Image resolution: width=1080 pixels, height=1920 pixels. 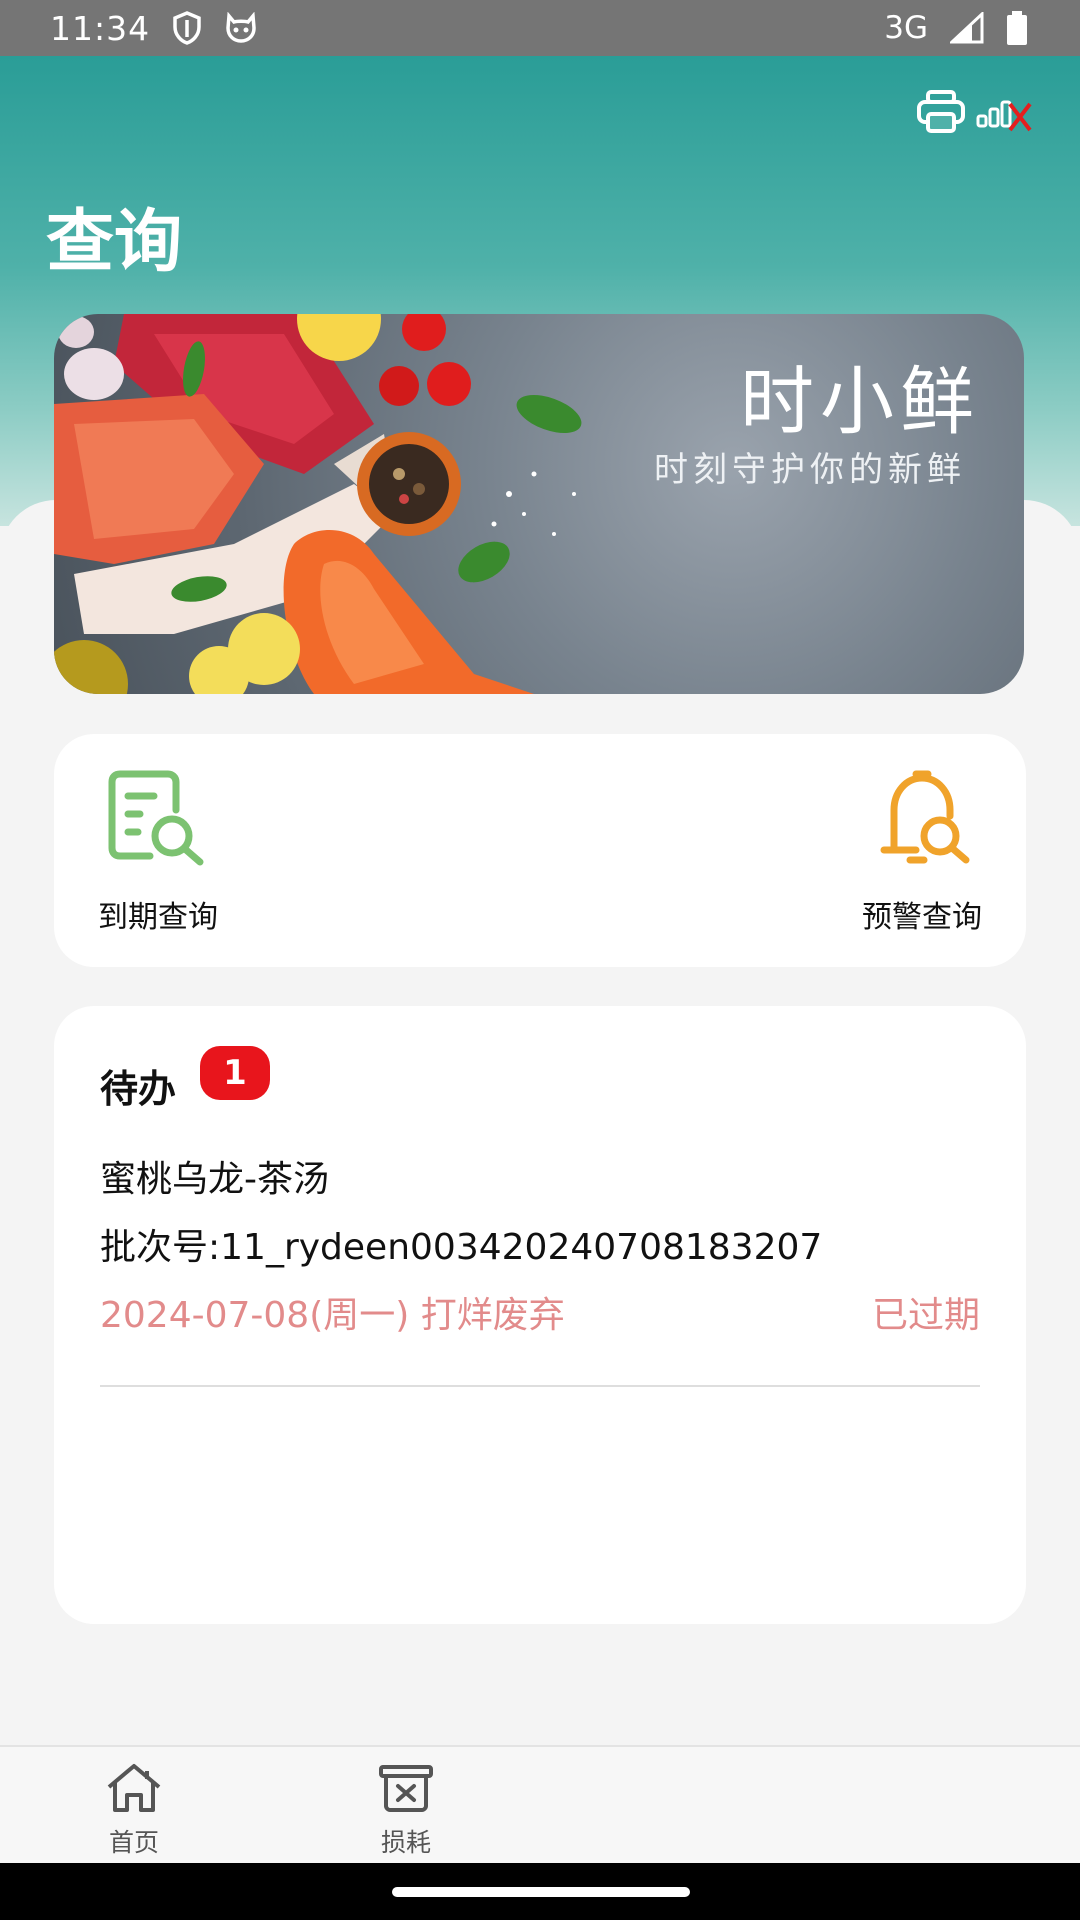 I want to click on brand-logo: 时小鲜, so click(x=860, y=402).